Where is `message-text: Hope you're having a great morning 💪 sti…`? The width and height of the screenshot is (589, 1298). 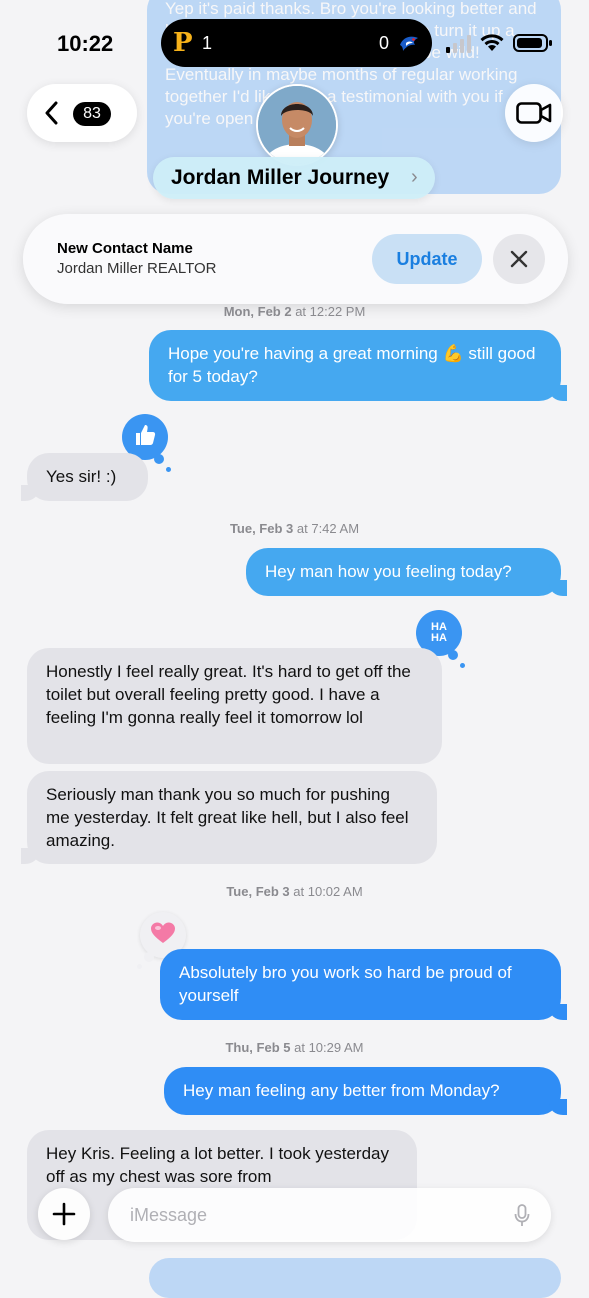 message-text: Hope you're having a great morning 💪 sti… is located at coordinates (352, 365).